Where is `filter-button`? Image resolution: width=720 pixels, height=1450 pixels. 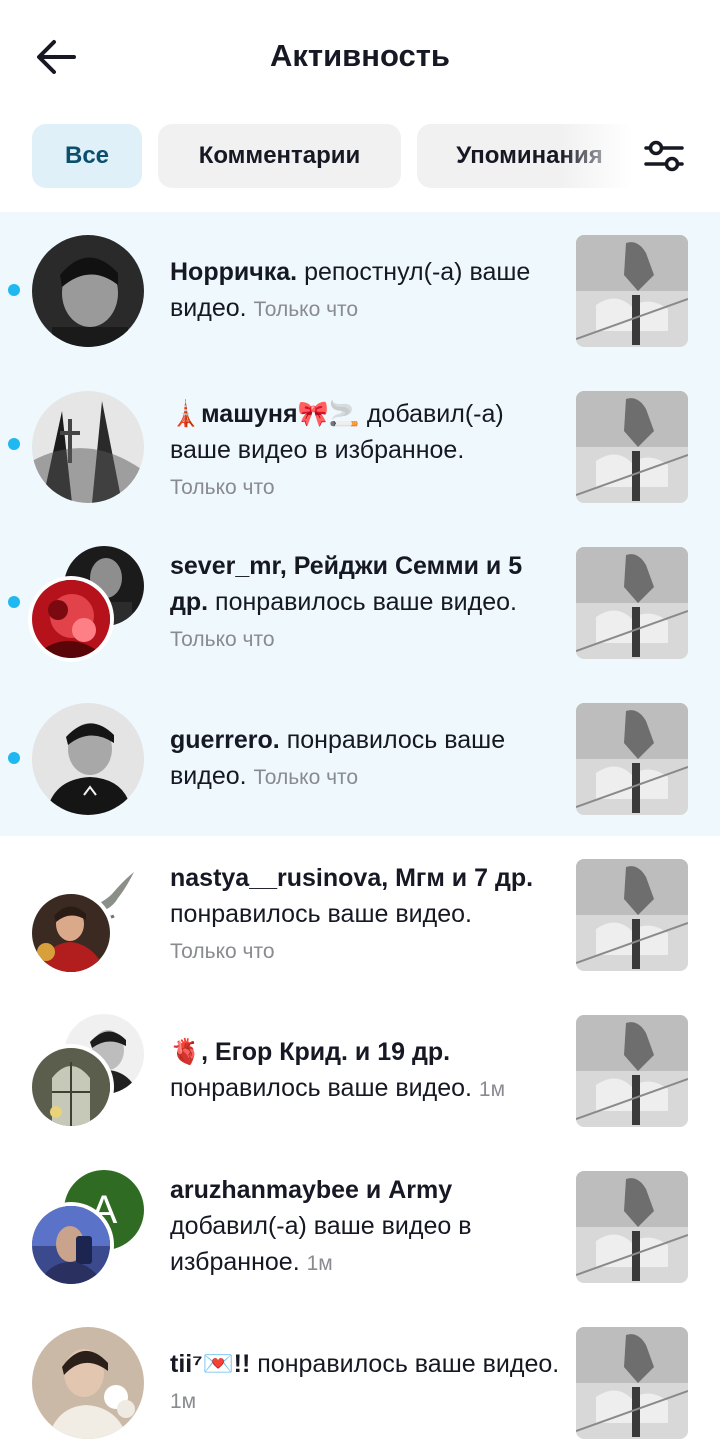
filter-button is located at coordinates (664, 156).